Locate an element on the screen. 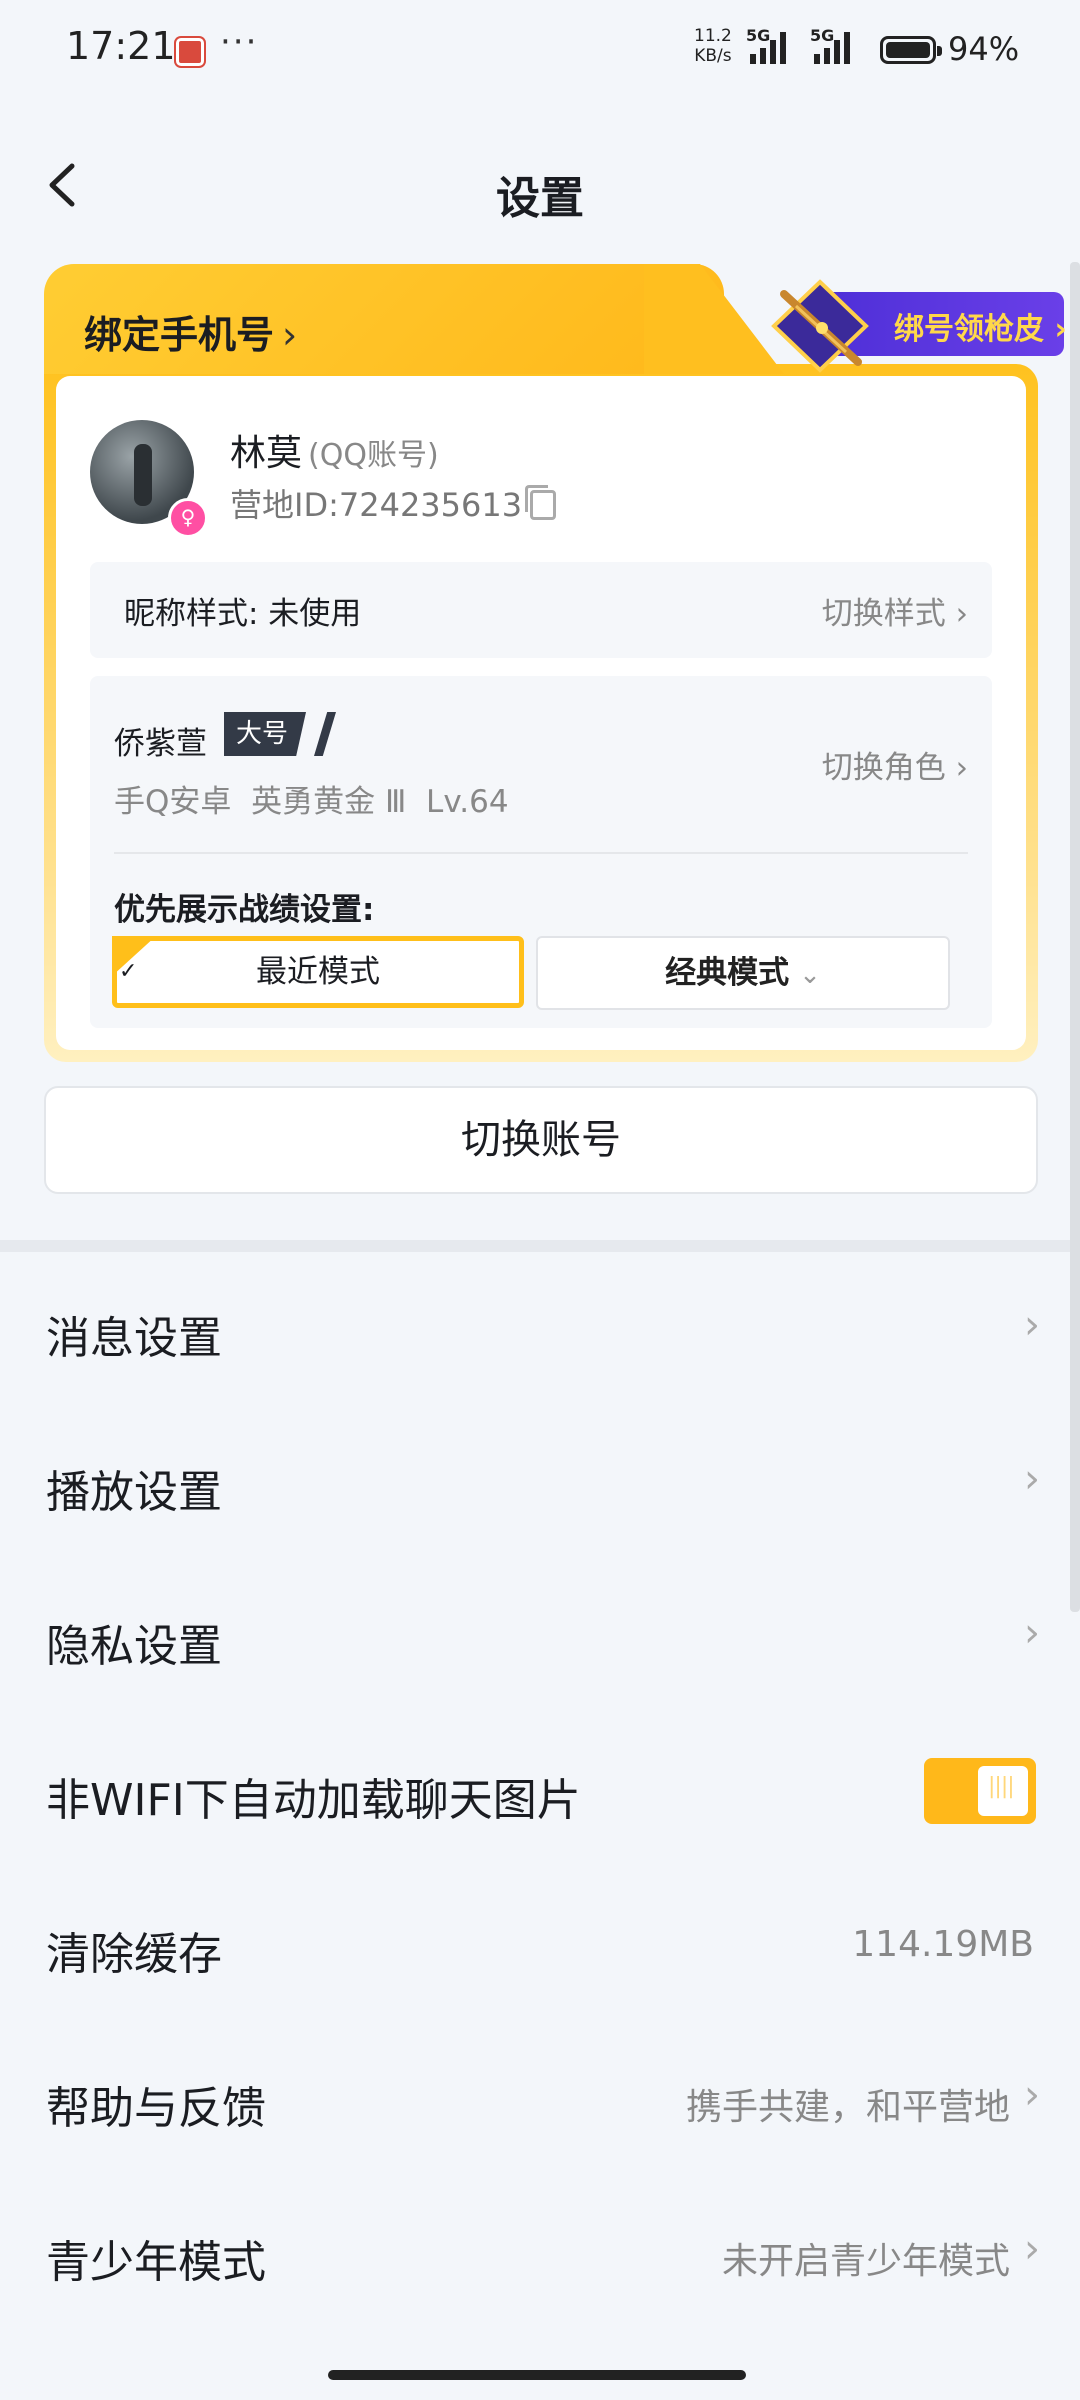  section-separator is located at coordinates (540, 1246).